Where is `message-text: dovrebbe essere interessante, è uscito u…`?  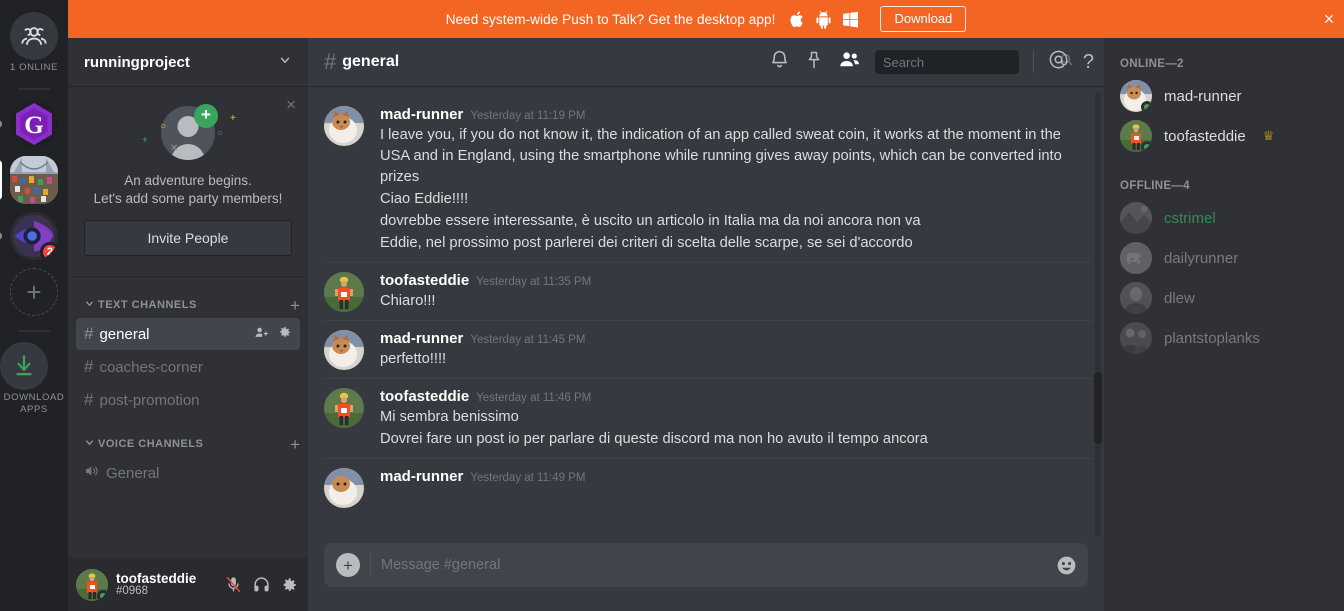 message-text: dovrebbe essere interessante, è uscito u… is located at coordinates (650, 221).